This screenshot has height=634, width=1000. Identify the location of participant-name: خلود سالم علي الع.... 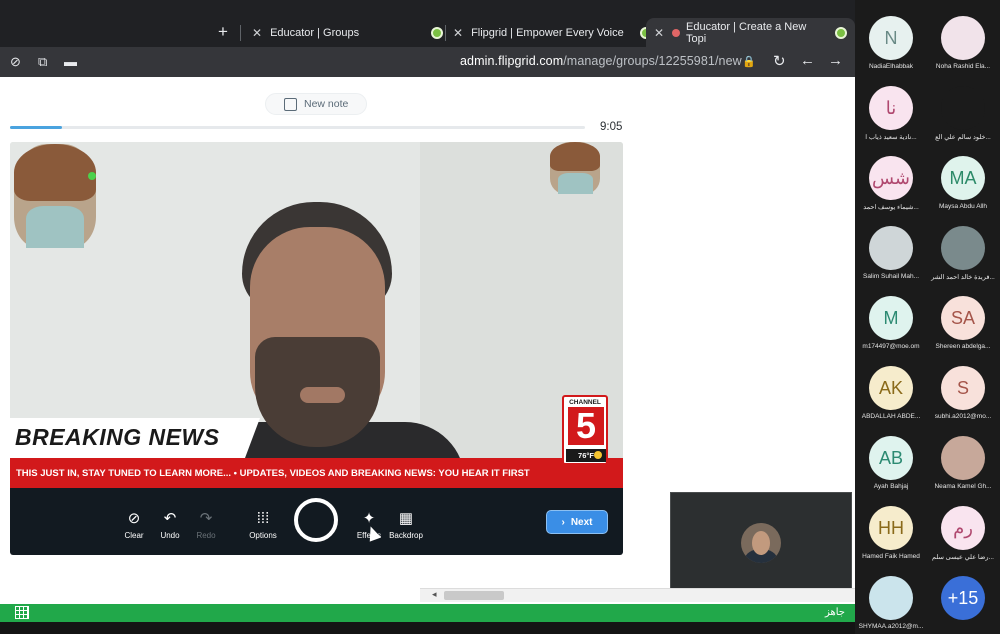
(963, 137).